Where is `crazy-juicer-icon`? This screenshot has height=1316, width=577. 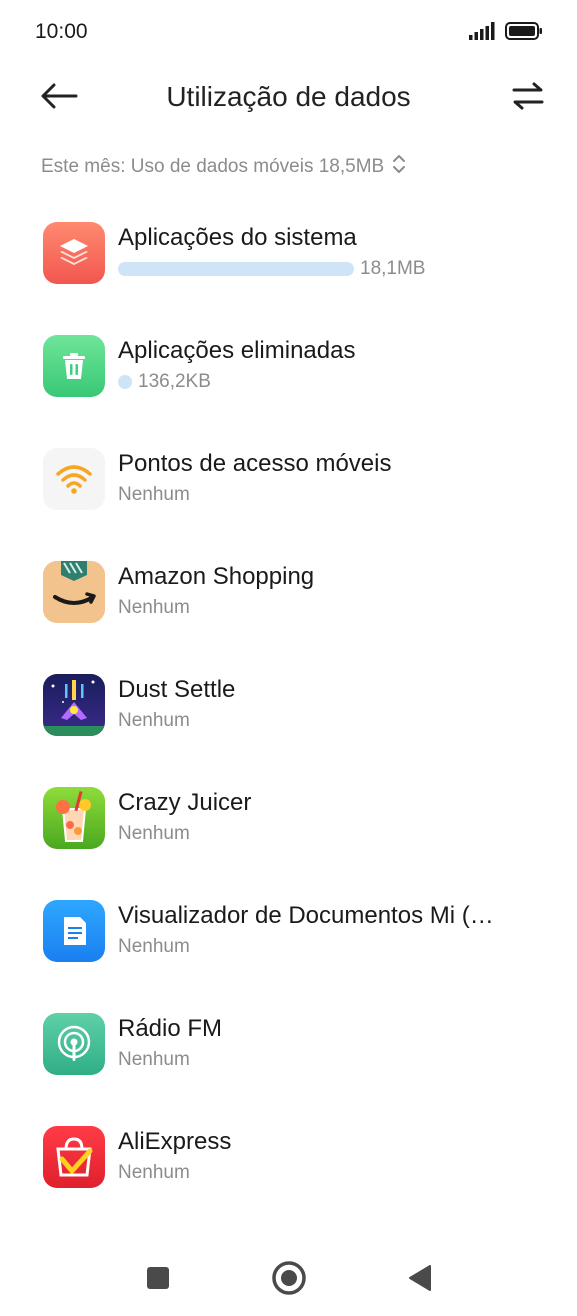 crazy-juicer-icon is located at coordinates (74, 818).